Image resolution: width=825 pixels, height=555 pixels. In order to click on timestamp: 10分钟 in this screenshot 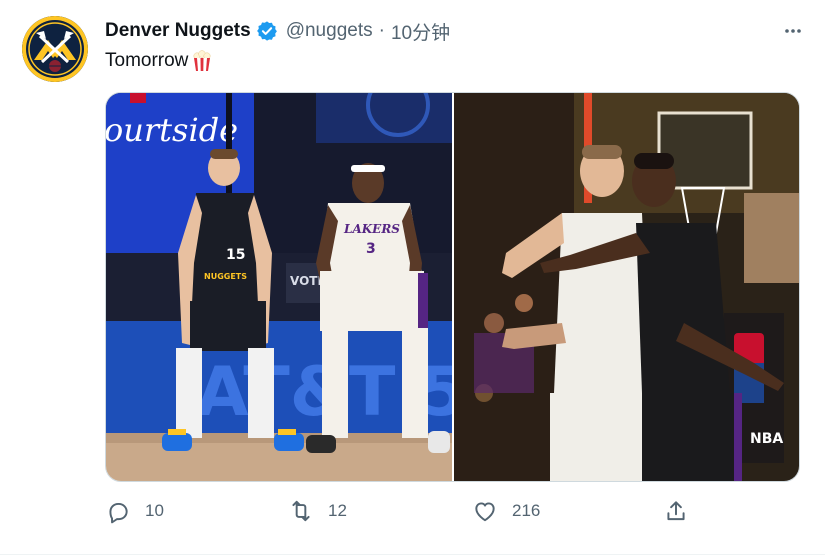, I will do `click(420, 31)`.